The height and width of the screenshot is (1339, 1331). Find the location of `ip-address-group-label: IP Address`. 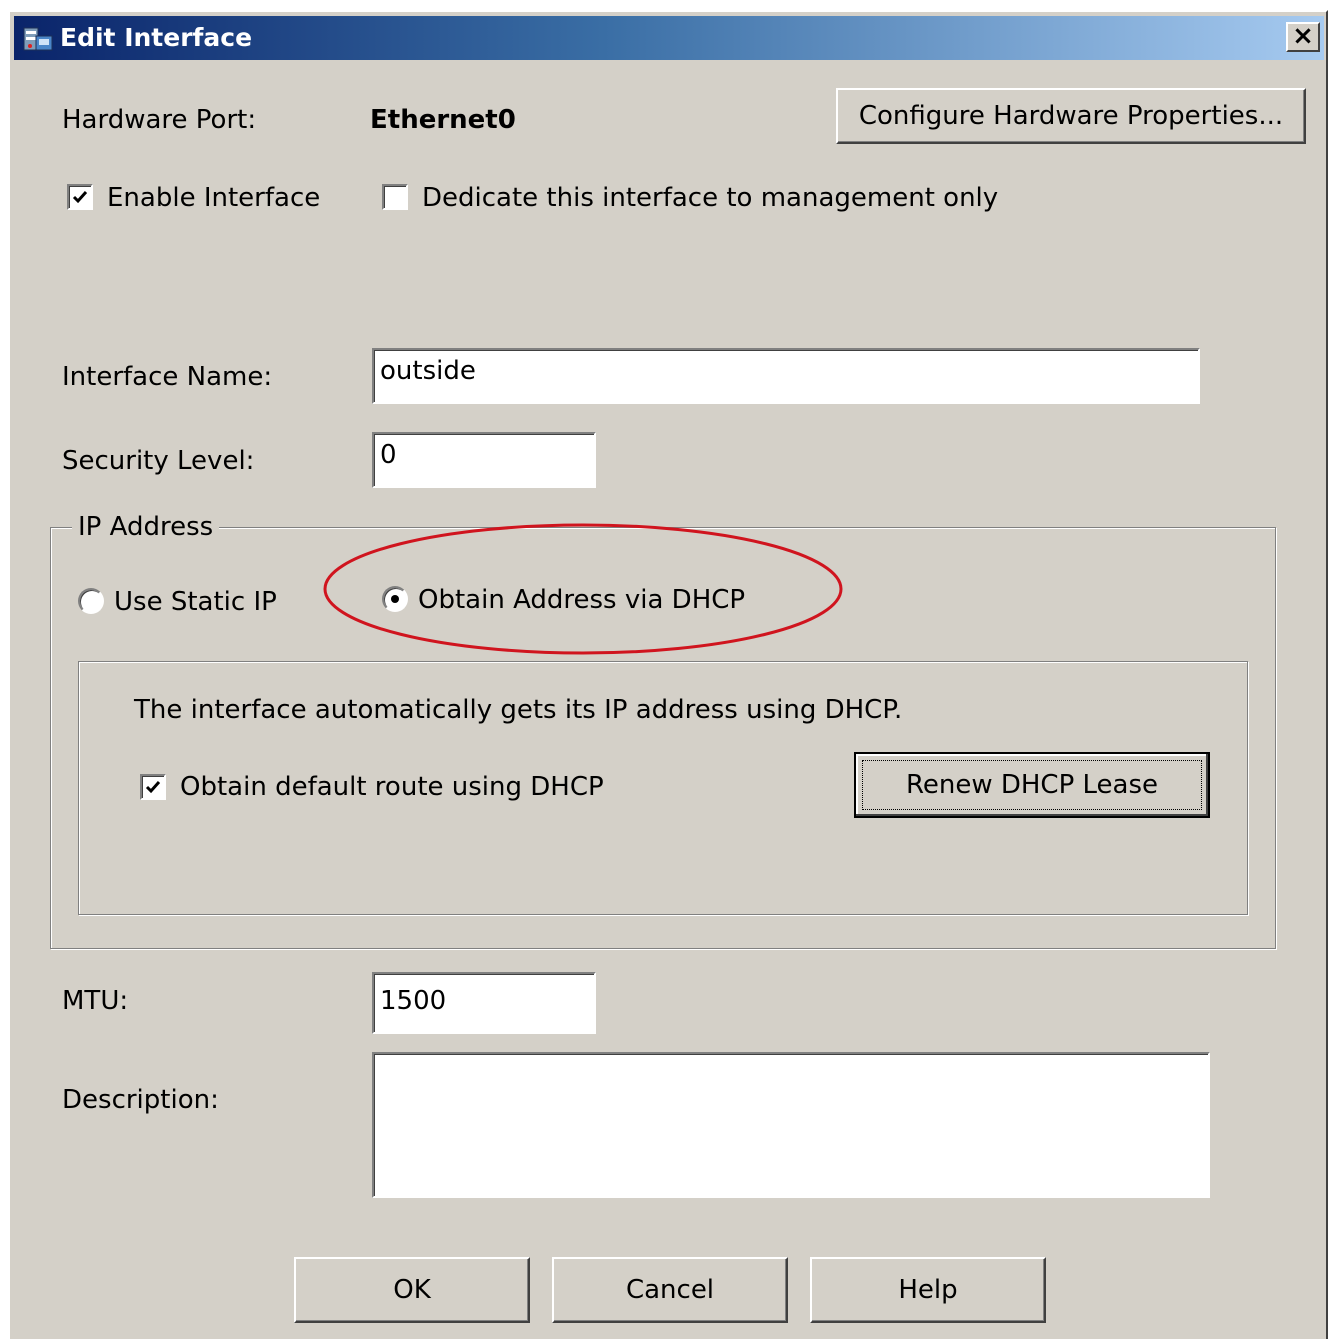

ip-address-group-label: IP Address is located at coordinates (146, 527).